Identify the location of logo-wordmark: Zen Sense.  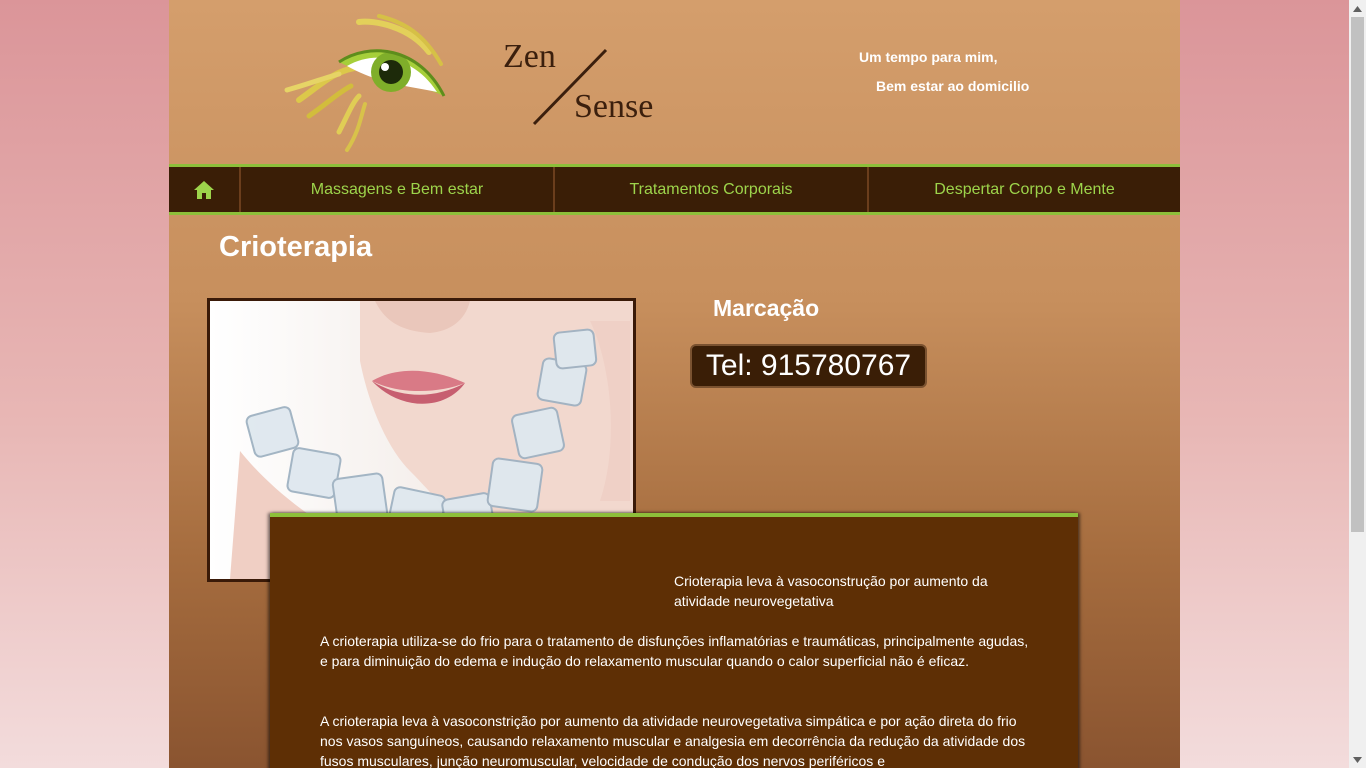
(579, 83).